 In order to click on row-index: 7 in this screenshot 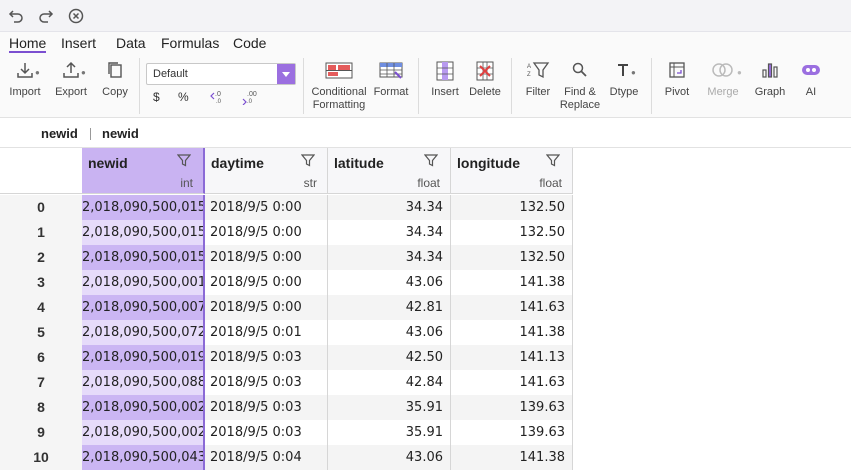, I will do `click(41, 382)`.